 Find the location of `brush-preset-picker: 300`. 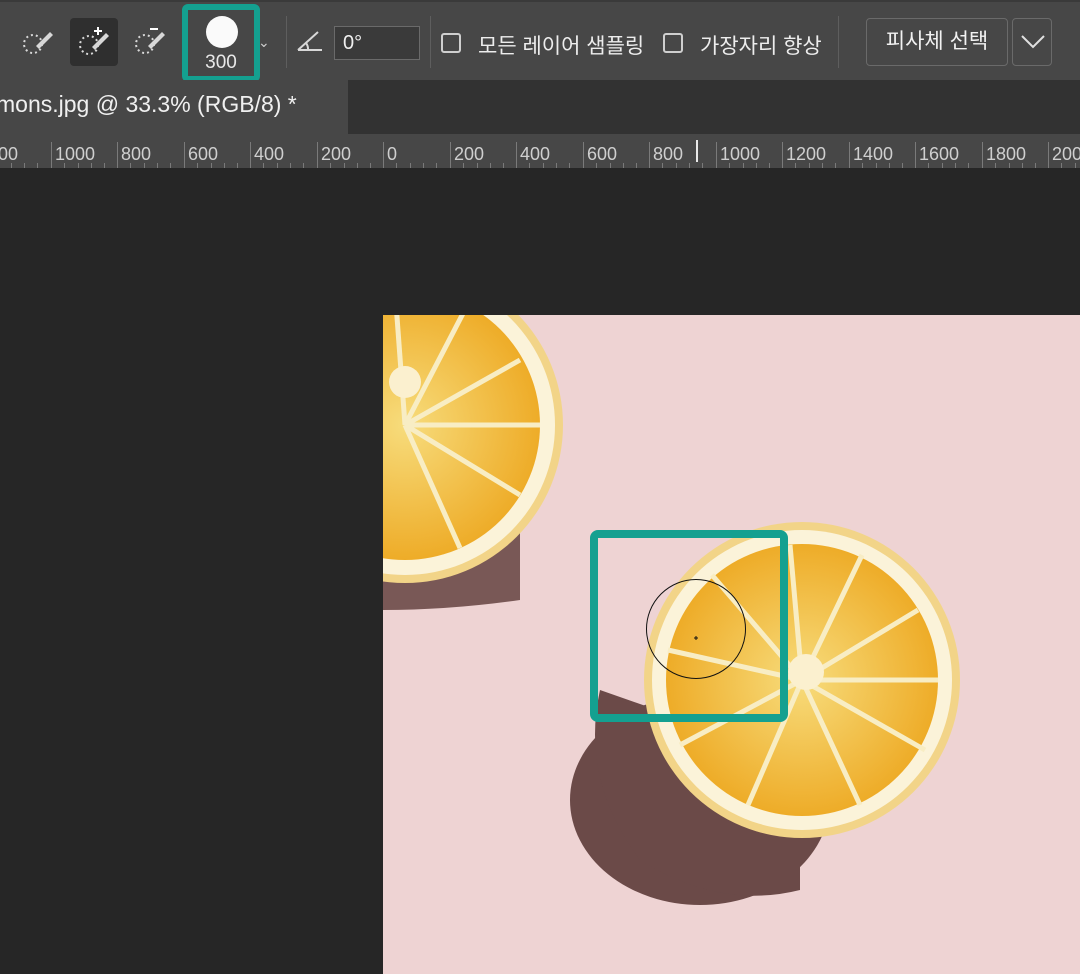

brush-preset-picker: 300 is located at coordinates (221, 43).